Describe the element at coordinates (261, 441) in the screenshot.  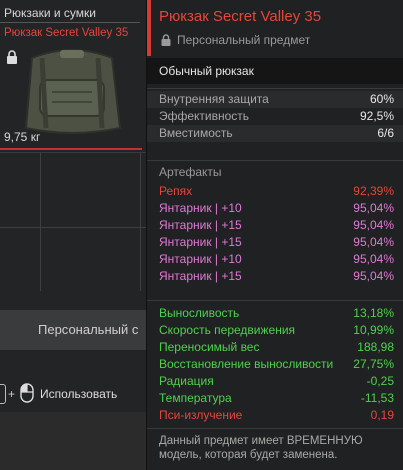
I see `note-line: Данный предмет имеет ВРЕМЕННУЮ` at that location.